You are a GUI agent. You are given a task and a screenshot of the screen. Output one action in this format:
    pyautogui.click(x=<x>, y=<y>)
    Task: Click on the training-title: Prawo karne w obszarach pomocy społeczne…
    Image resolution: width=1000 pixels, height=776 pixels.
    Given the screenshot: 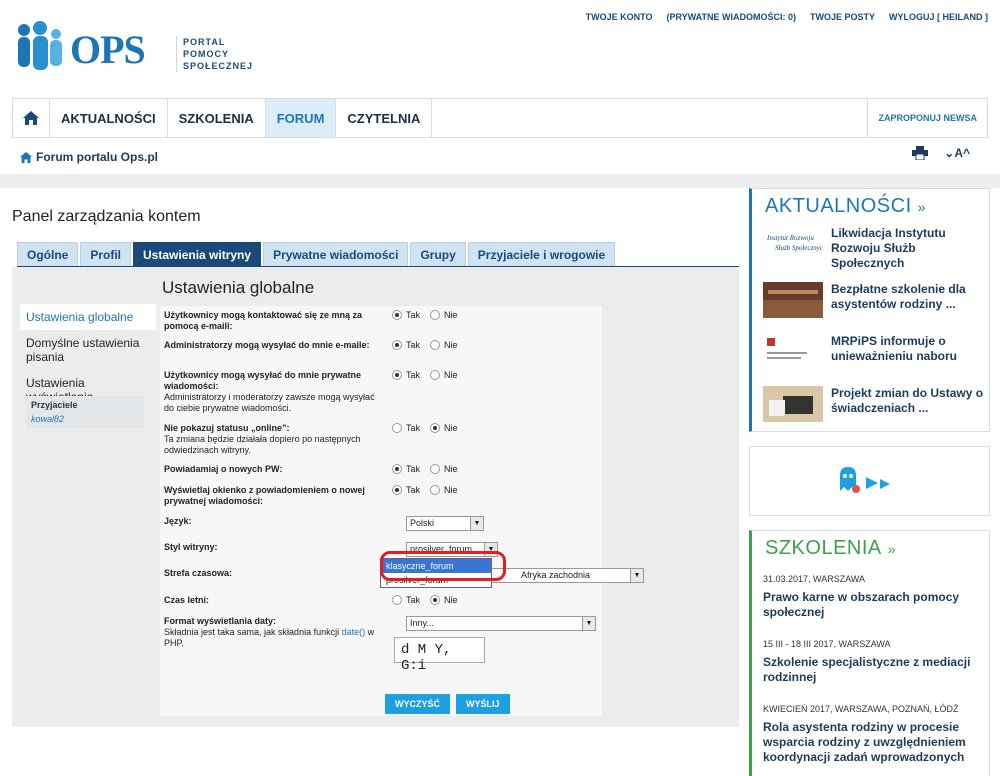 What is the action you would take?
    pyautogui.click(x=875, y=605)
    